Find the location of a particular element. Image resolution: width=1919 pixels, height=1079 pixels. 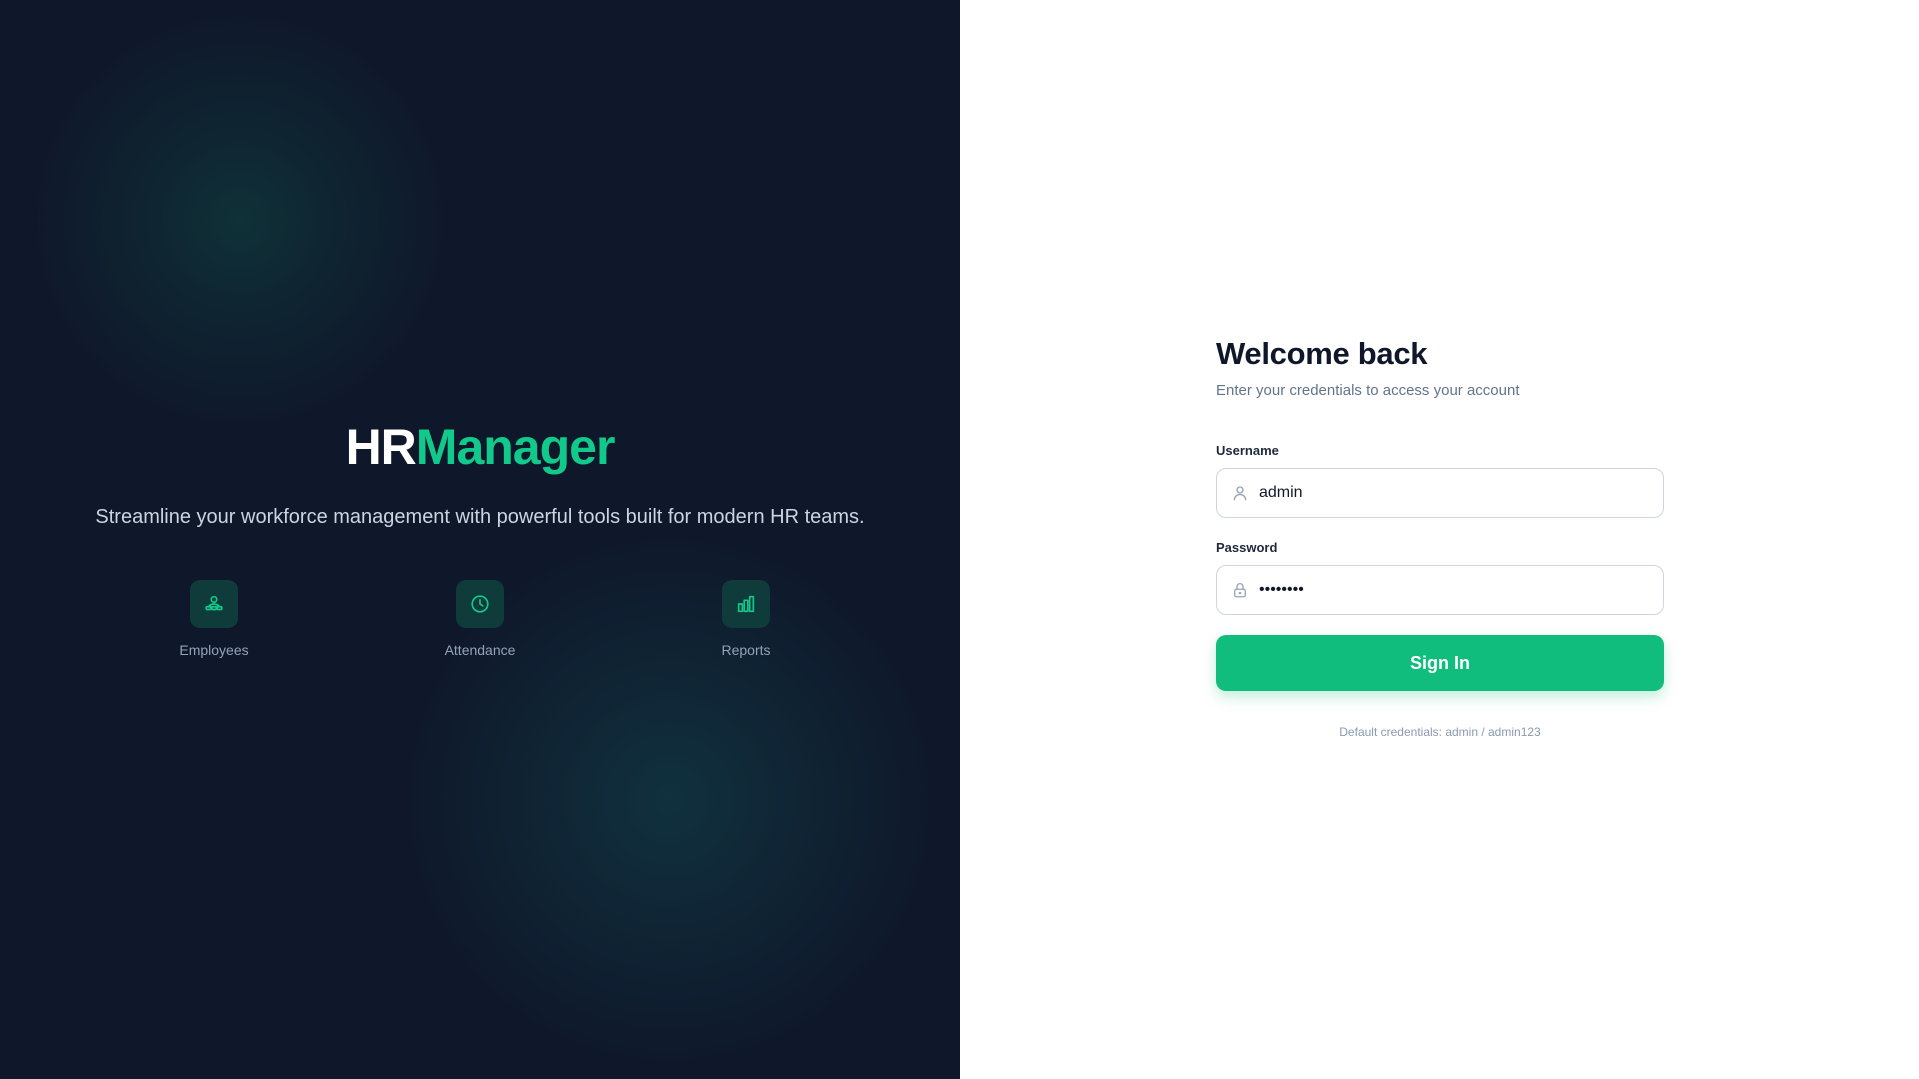

lock-icon is located at coordinates (1240, 590).